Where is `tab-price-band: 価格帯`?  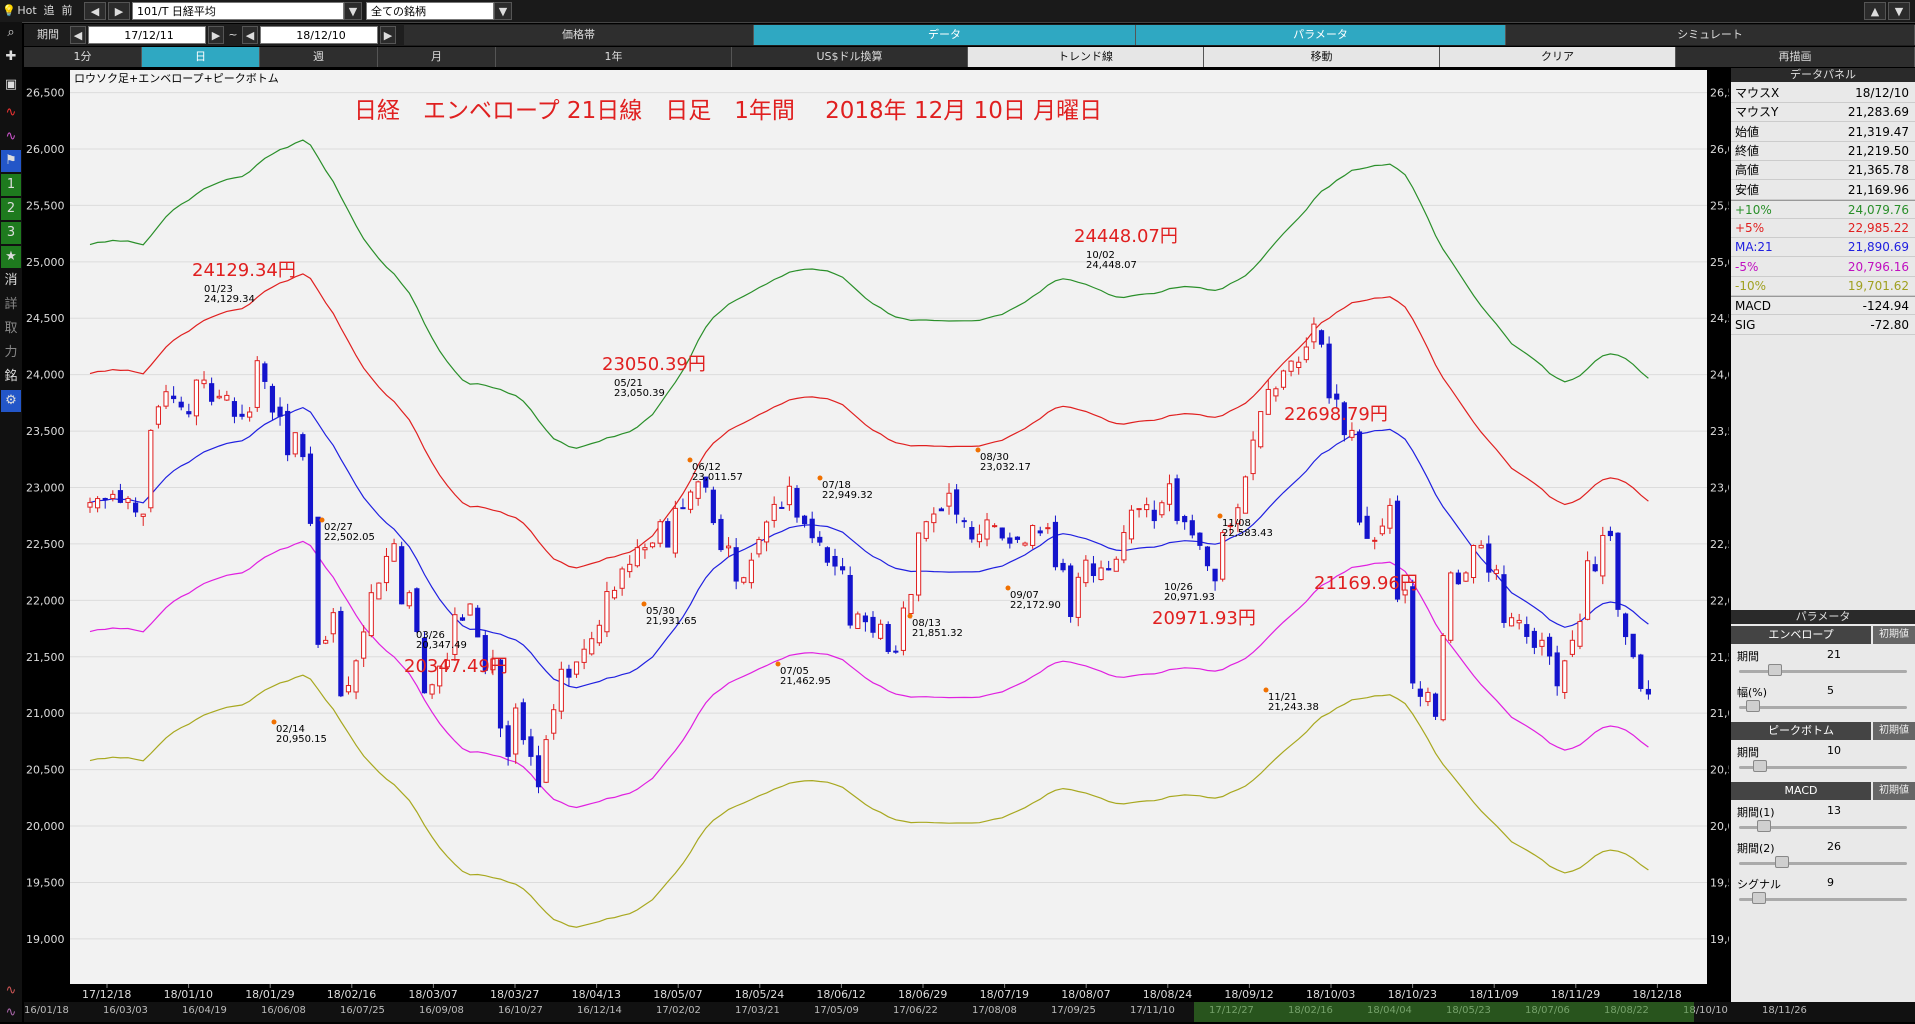 tab-price-band: 価格帯 is located at coordinates (579, 35).